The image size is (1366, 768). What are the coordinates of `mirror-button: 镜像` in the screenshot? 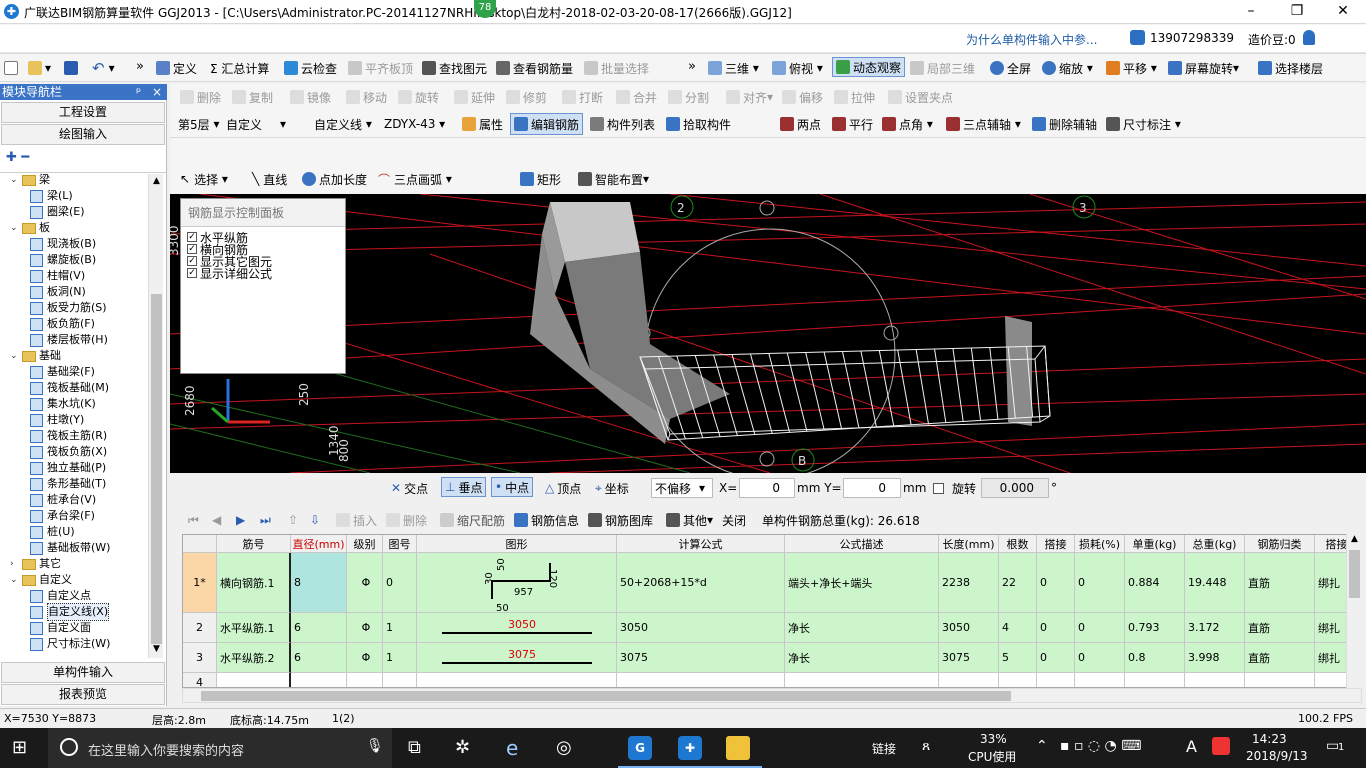 It's located at (310, 97).